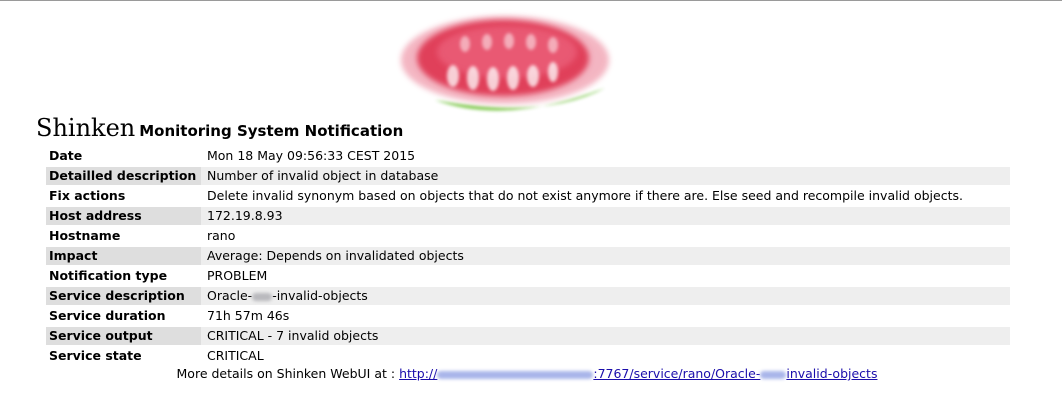 The width and height of the screenshot is (1062, 400). Describe the element at coordinates (123, 176) in the screenshot. I see `detail-label: Detailled description` at that location.